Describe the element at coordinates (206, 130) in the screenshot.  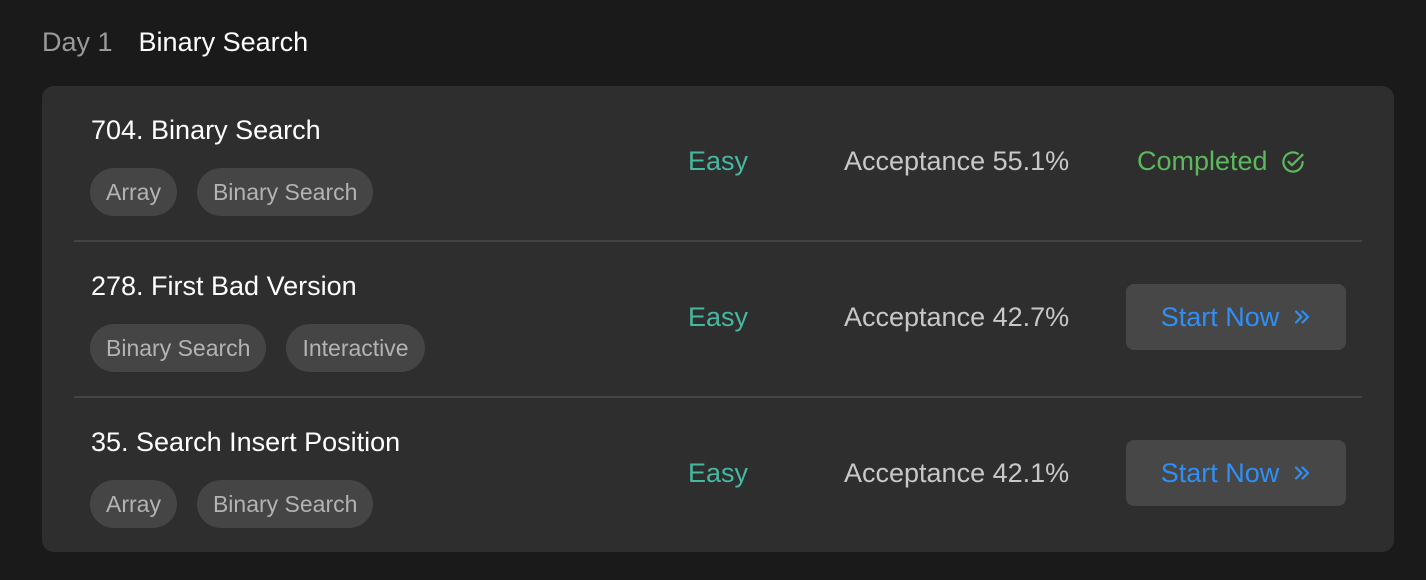
I see `problem-title-link: 704. Binary Search` at that location.